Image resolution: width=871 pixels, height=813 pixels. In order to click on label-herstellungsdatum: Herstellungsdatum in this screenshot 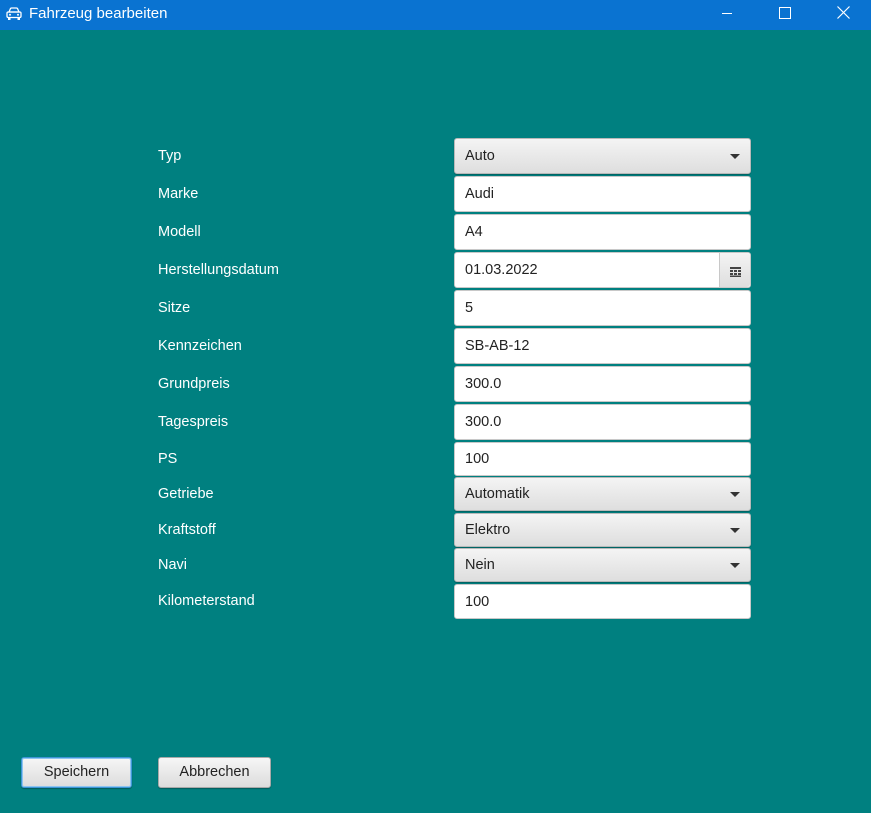, I will do `click(218, 270)`.